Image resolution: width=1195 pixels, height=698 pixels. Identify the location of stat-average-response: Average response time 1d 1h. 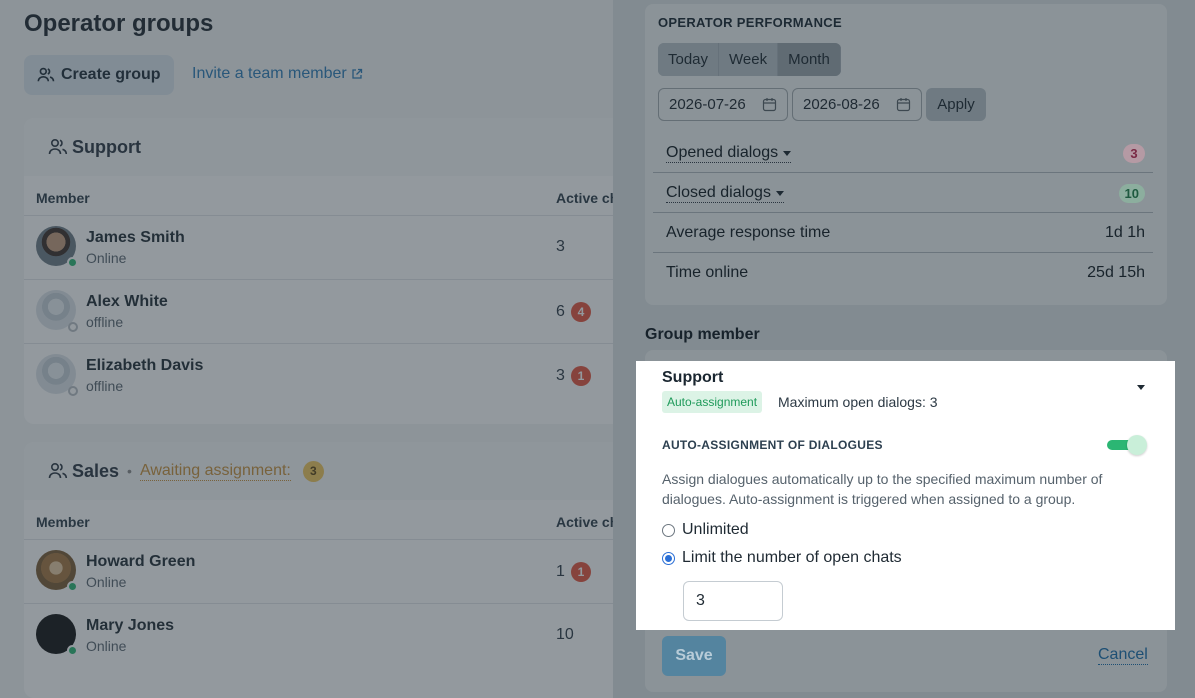
(903, 233).